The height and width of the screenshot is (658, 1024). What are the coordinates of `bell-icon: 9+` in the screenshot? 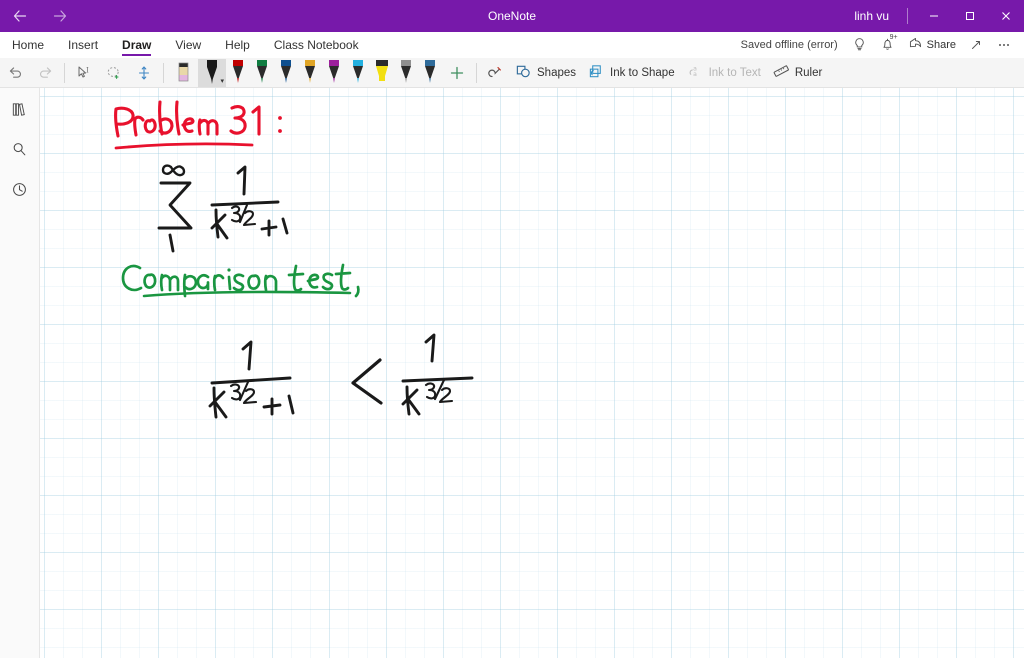 It's located at (888, 45).